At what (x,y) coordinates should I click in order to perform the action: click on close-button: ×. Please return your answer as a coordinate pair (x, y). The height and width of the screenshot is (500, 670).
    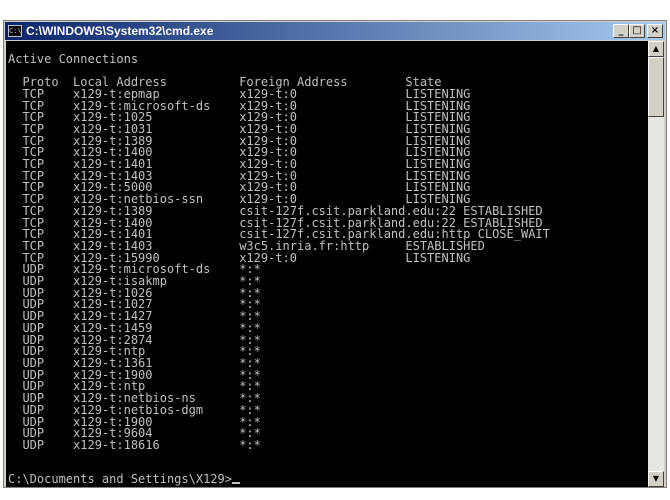
    Looking at the image, I should click on (655, 31).